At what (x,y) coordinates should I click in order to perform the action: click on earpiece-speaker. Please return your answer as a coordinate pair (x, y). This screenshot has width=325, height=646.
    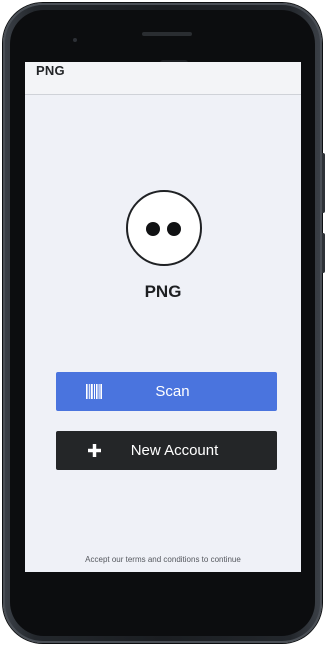
    Looking at the image, I should click on (167, 34).